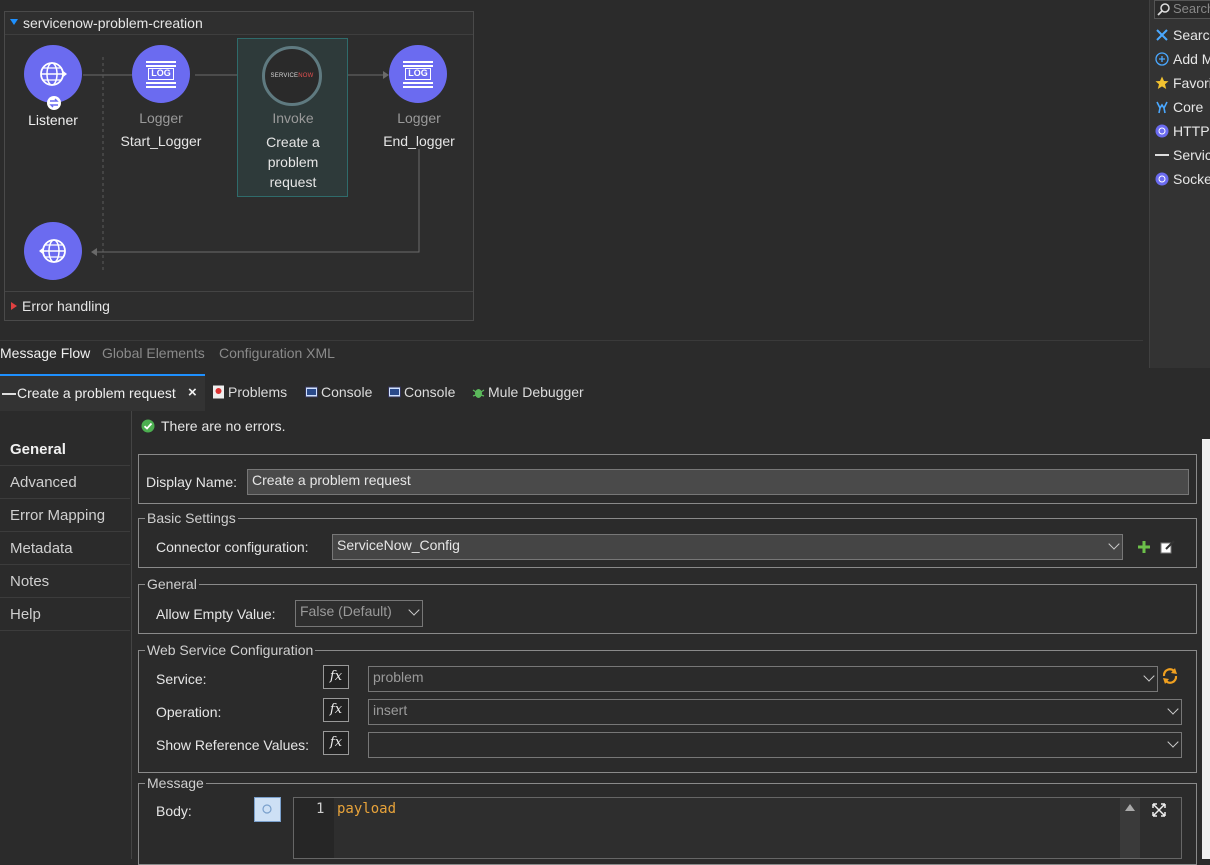 The width and height of the screenshot is (1210, 865). I want to click on operation-select: insert, so click(775, 712).